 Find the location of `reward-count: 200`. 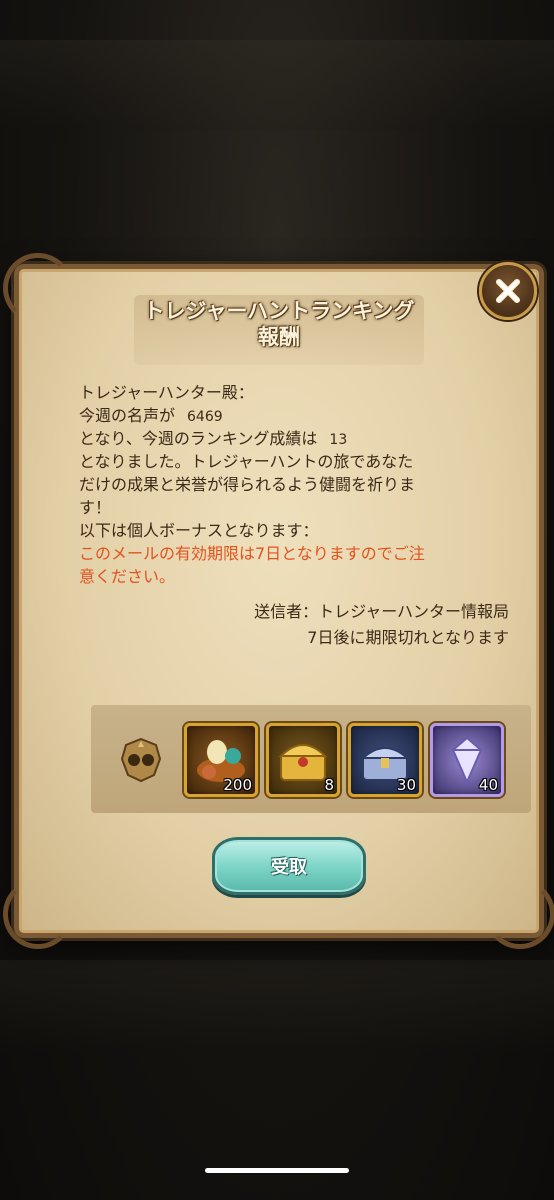

reward-count: 200 is located at coordinates (237, 785).